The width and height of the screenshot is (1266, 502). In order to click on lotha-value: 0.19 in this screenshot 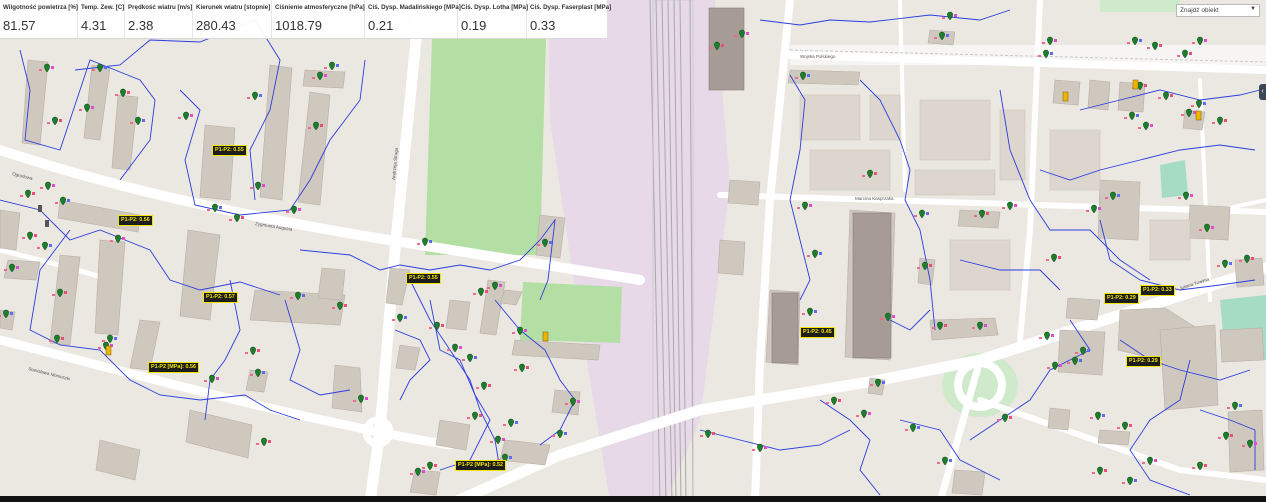, I will do `click(474, 25)`.